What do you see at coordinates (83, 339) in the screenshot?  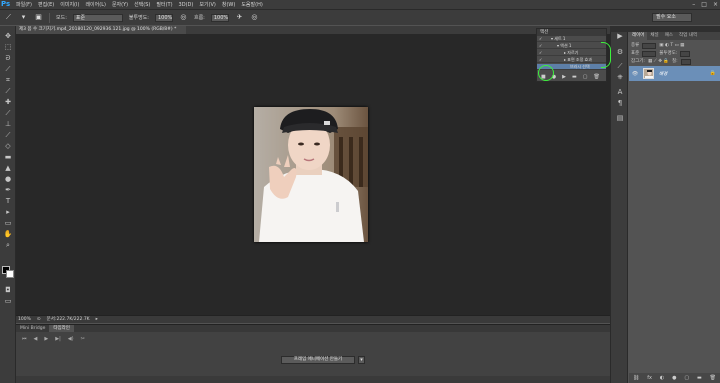 I see `split-icon: ✂` at bounding box center [83, 339].